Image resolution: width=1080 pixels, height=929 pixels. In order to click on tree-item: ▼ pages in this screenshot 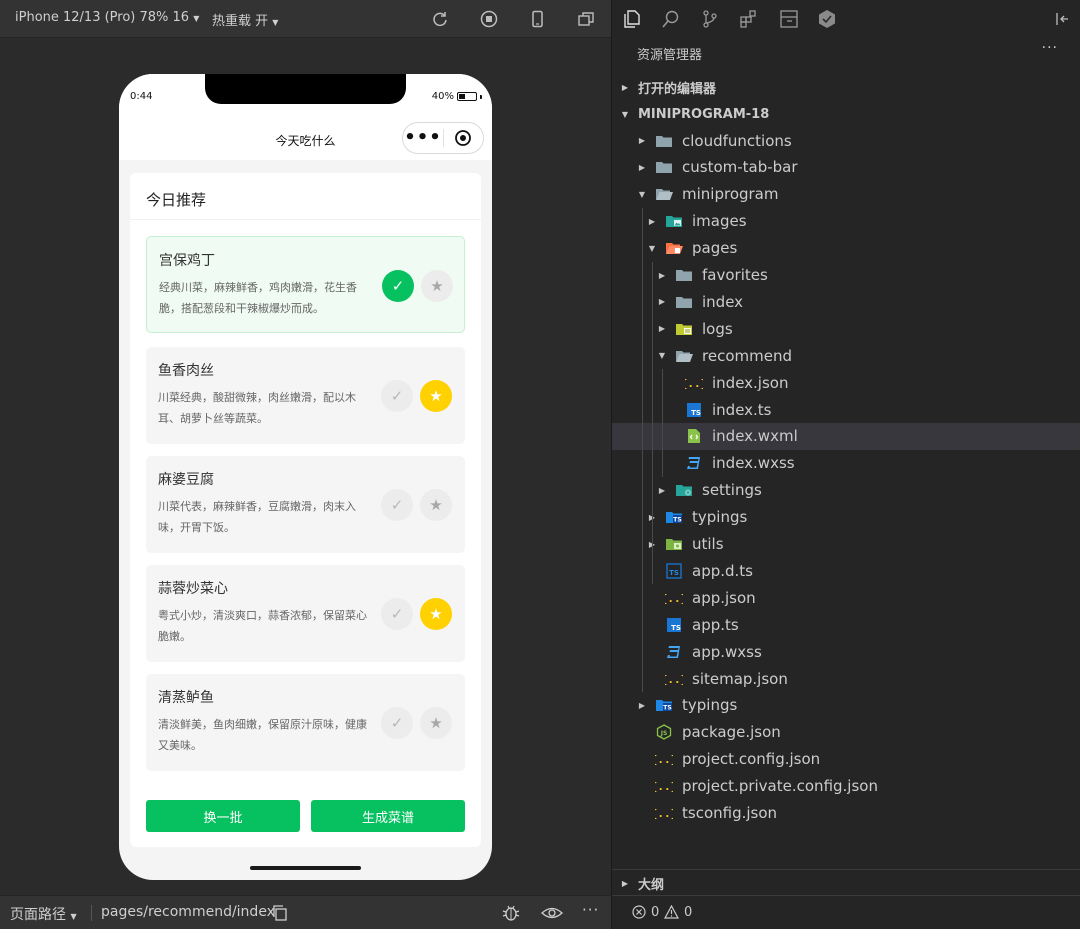, I will do `click(846, 248)`.